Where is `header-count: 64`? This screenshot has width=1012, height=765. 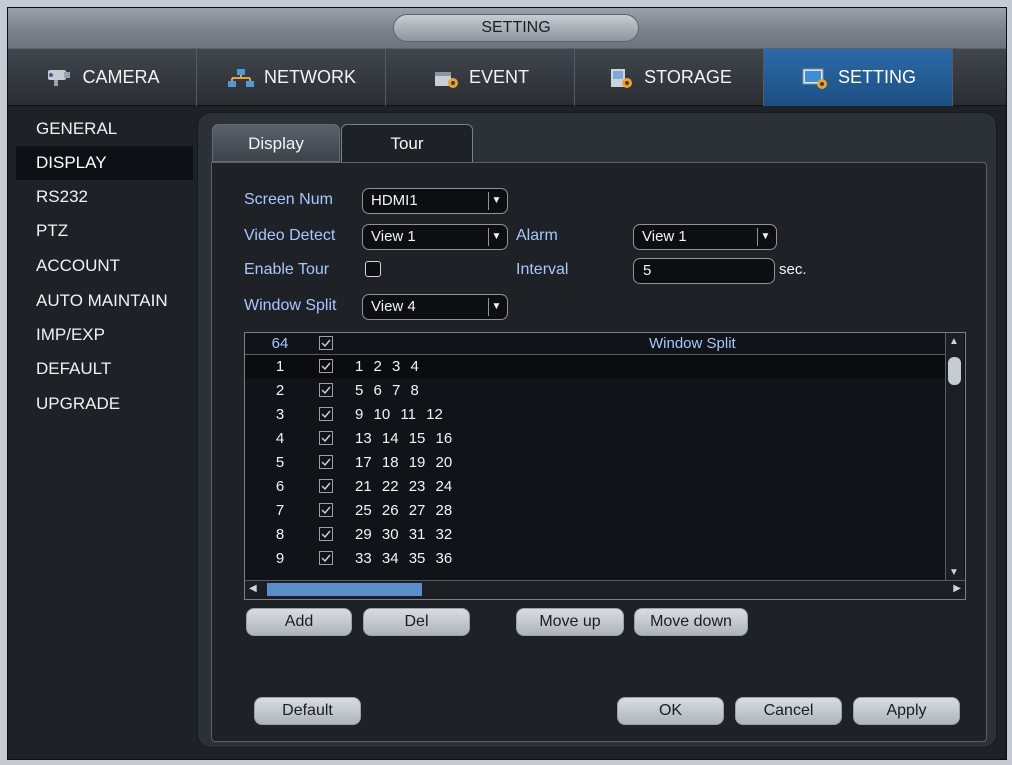
header-count: 64 is located at coordinates (280, 343).